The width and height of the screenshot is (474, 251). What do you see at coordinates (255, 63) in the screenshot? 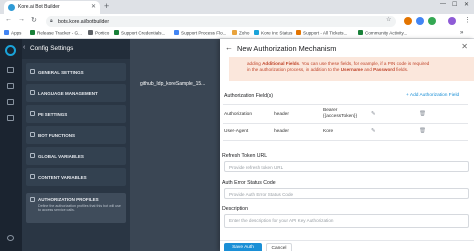
I see `info-text: adding` at bounding box center [255, 63].